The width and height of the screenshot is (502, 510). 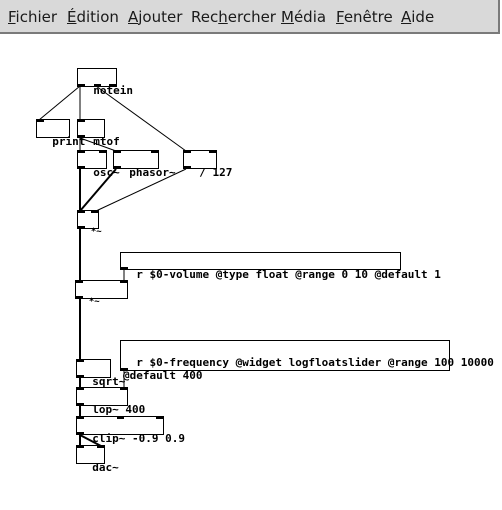 What do you see at coordinates (98, 164) in the screenshot?
I see `object-osc: osc~` at bounding box center [98, 164].